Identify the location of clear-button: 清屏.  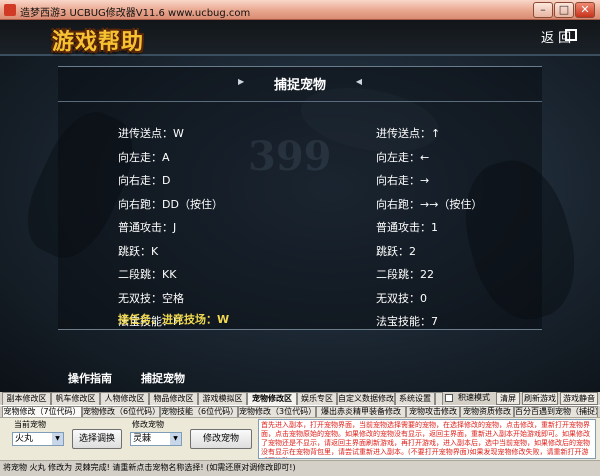
(508, 398).